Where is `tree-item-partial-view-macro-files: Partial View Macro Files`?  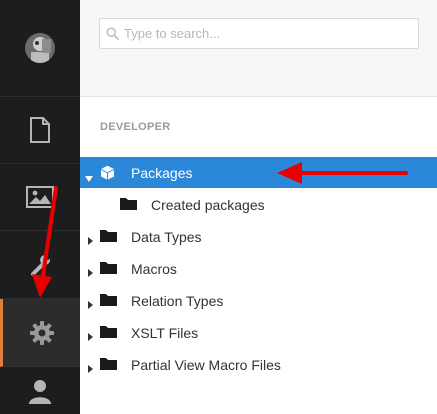
tree-item-partial-view-macro-files: Partial View Macro Files is located at coordinates (258, 364).